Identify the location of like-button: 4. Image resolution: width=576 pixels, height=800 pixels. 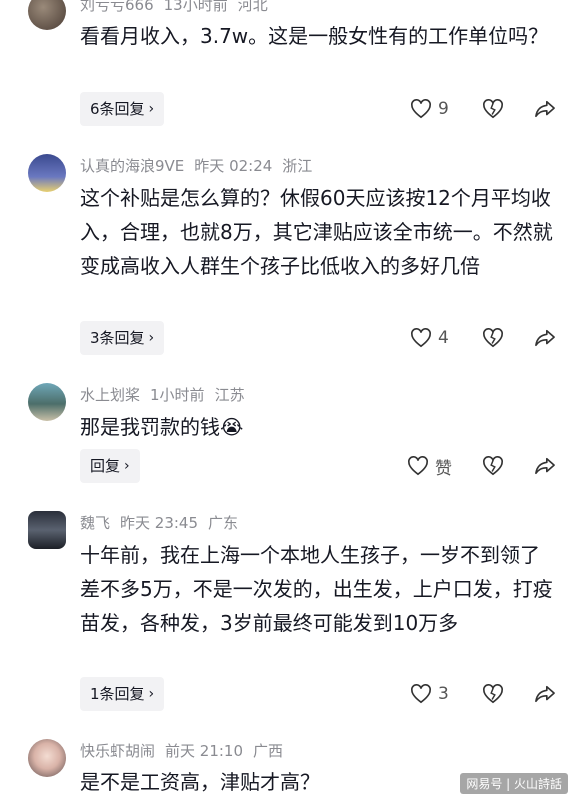
(431, 338).